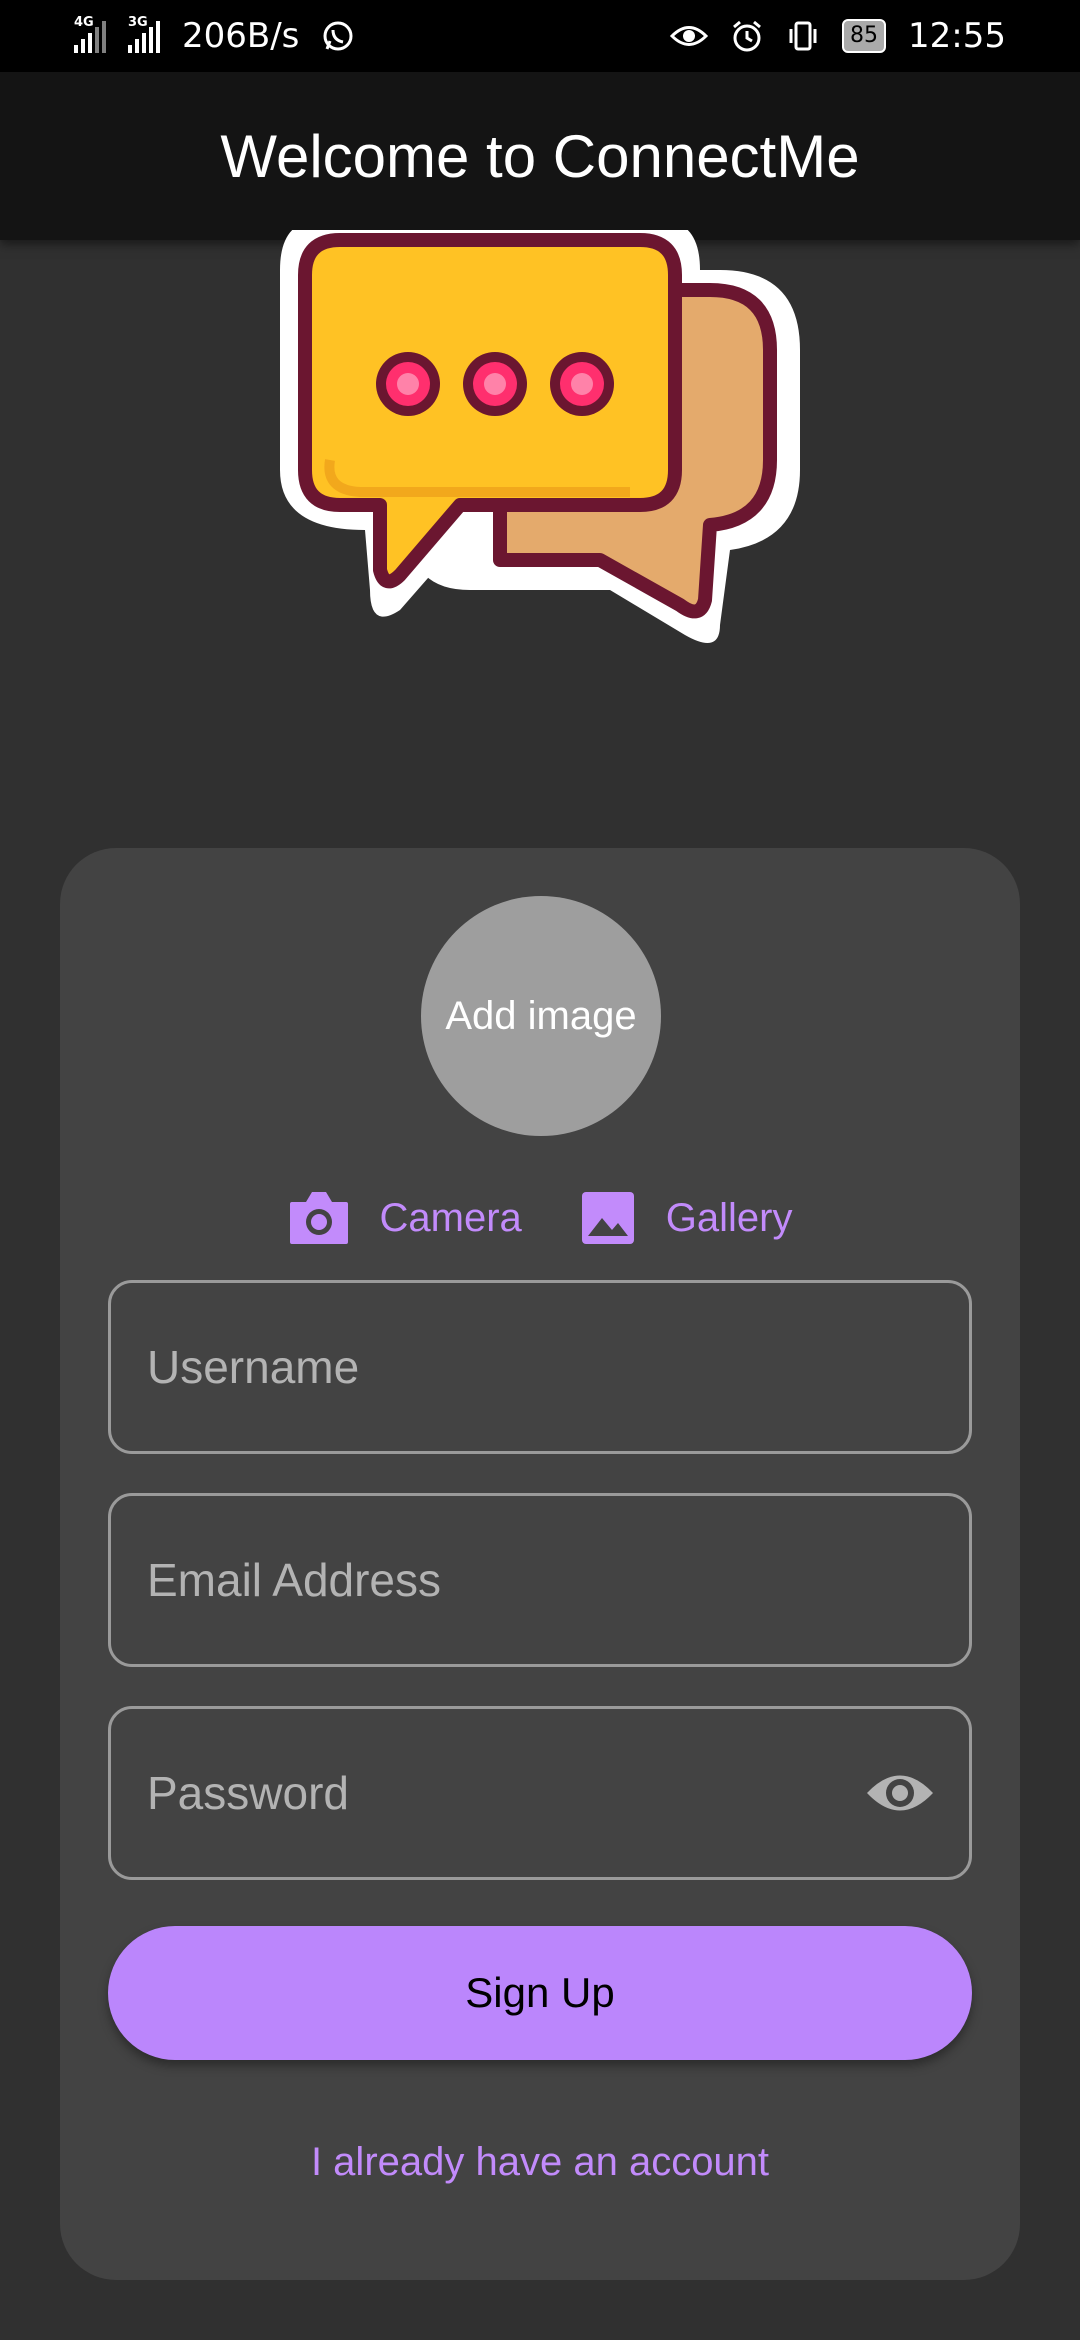  I want to click on status-right: 85 12:55, so click(838, 36).